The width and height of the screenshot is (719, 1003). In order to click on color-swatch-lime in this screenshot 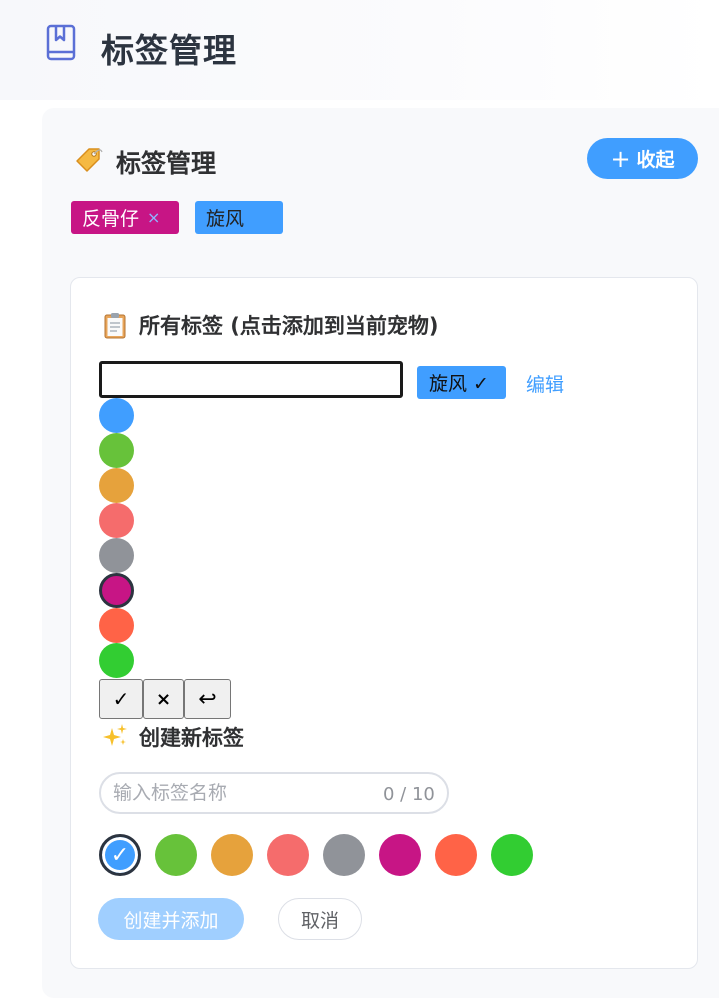, I will do `click(512, 855)`.